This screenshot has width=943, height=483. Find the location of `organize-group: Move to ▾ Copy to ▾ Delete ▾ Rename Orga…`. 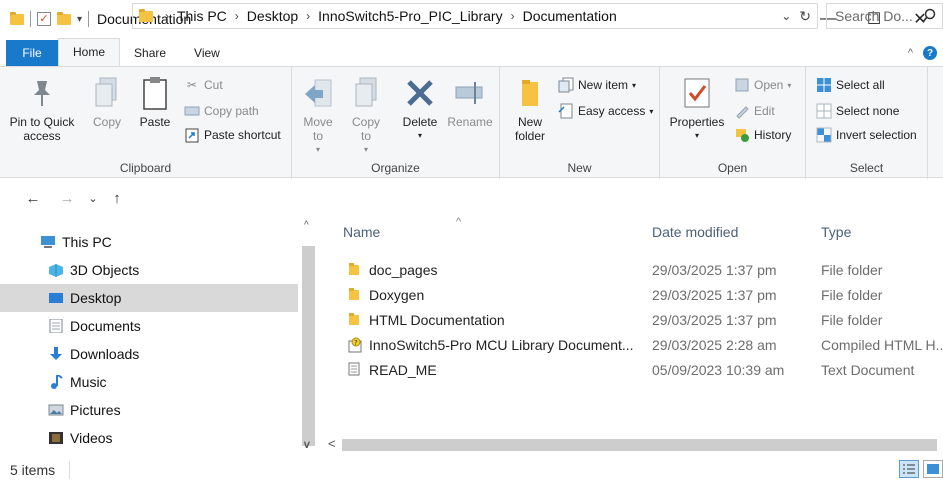

organize-group: Move to ▾ Copy to ▾ Delete ▾ Rename Orga… is located at coordinates (396, 123).